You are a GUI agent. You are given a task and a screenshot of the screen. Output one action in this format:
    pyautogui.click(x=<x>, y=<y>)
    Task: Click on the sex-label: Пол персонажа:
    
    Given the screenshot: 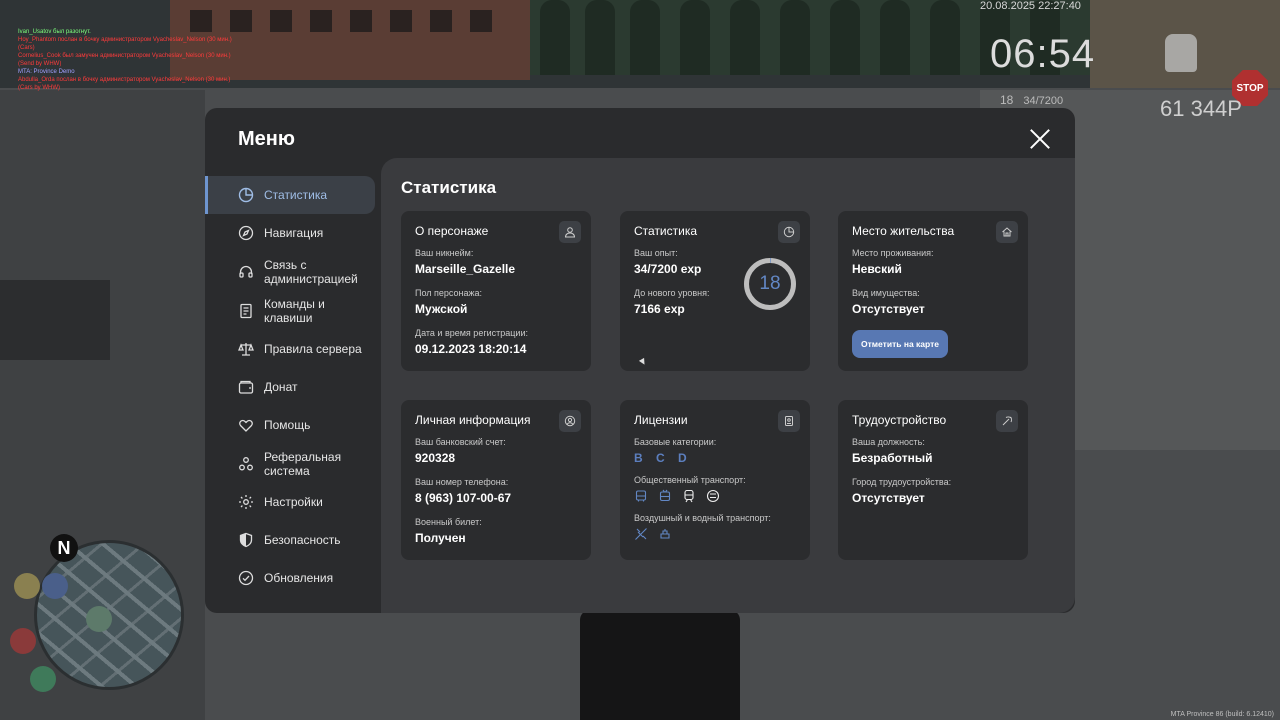 What is the action you would take?
    pyautogui.click(x=449, y=293)
    